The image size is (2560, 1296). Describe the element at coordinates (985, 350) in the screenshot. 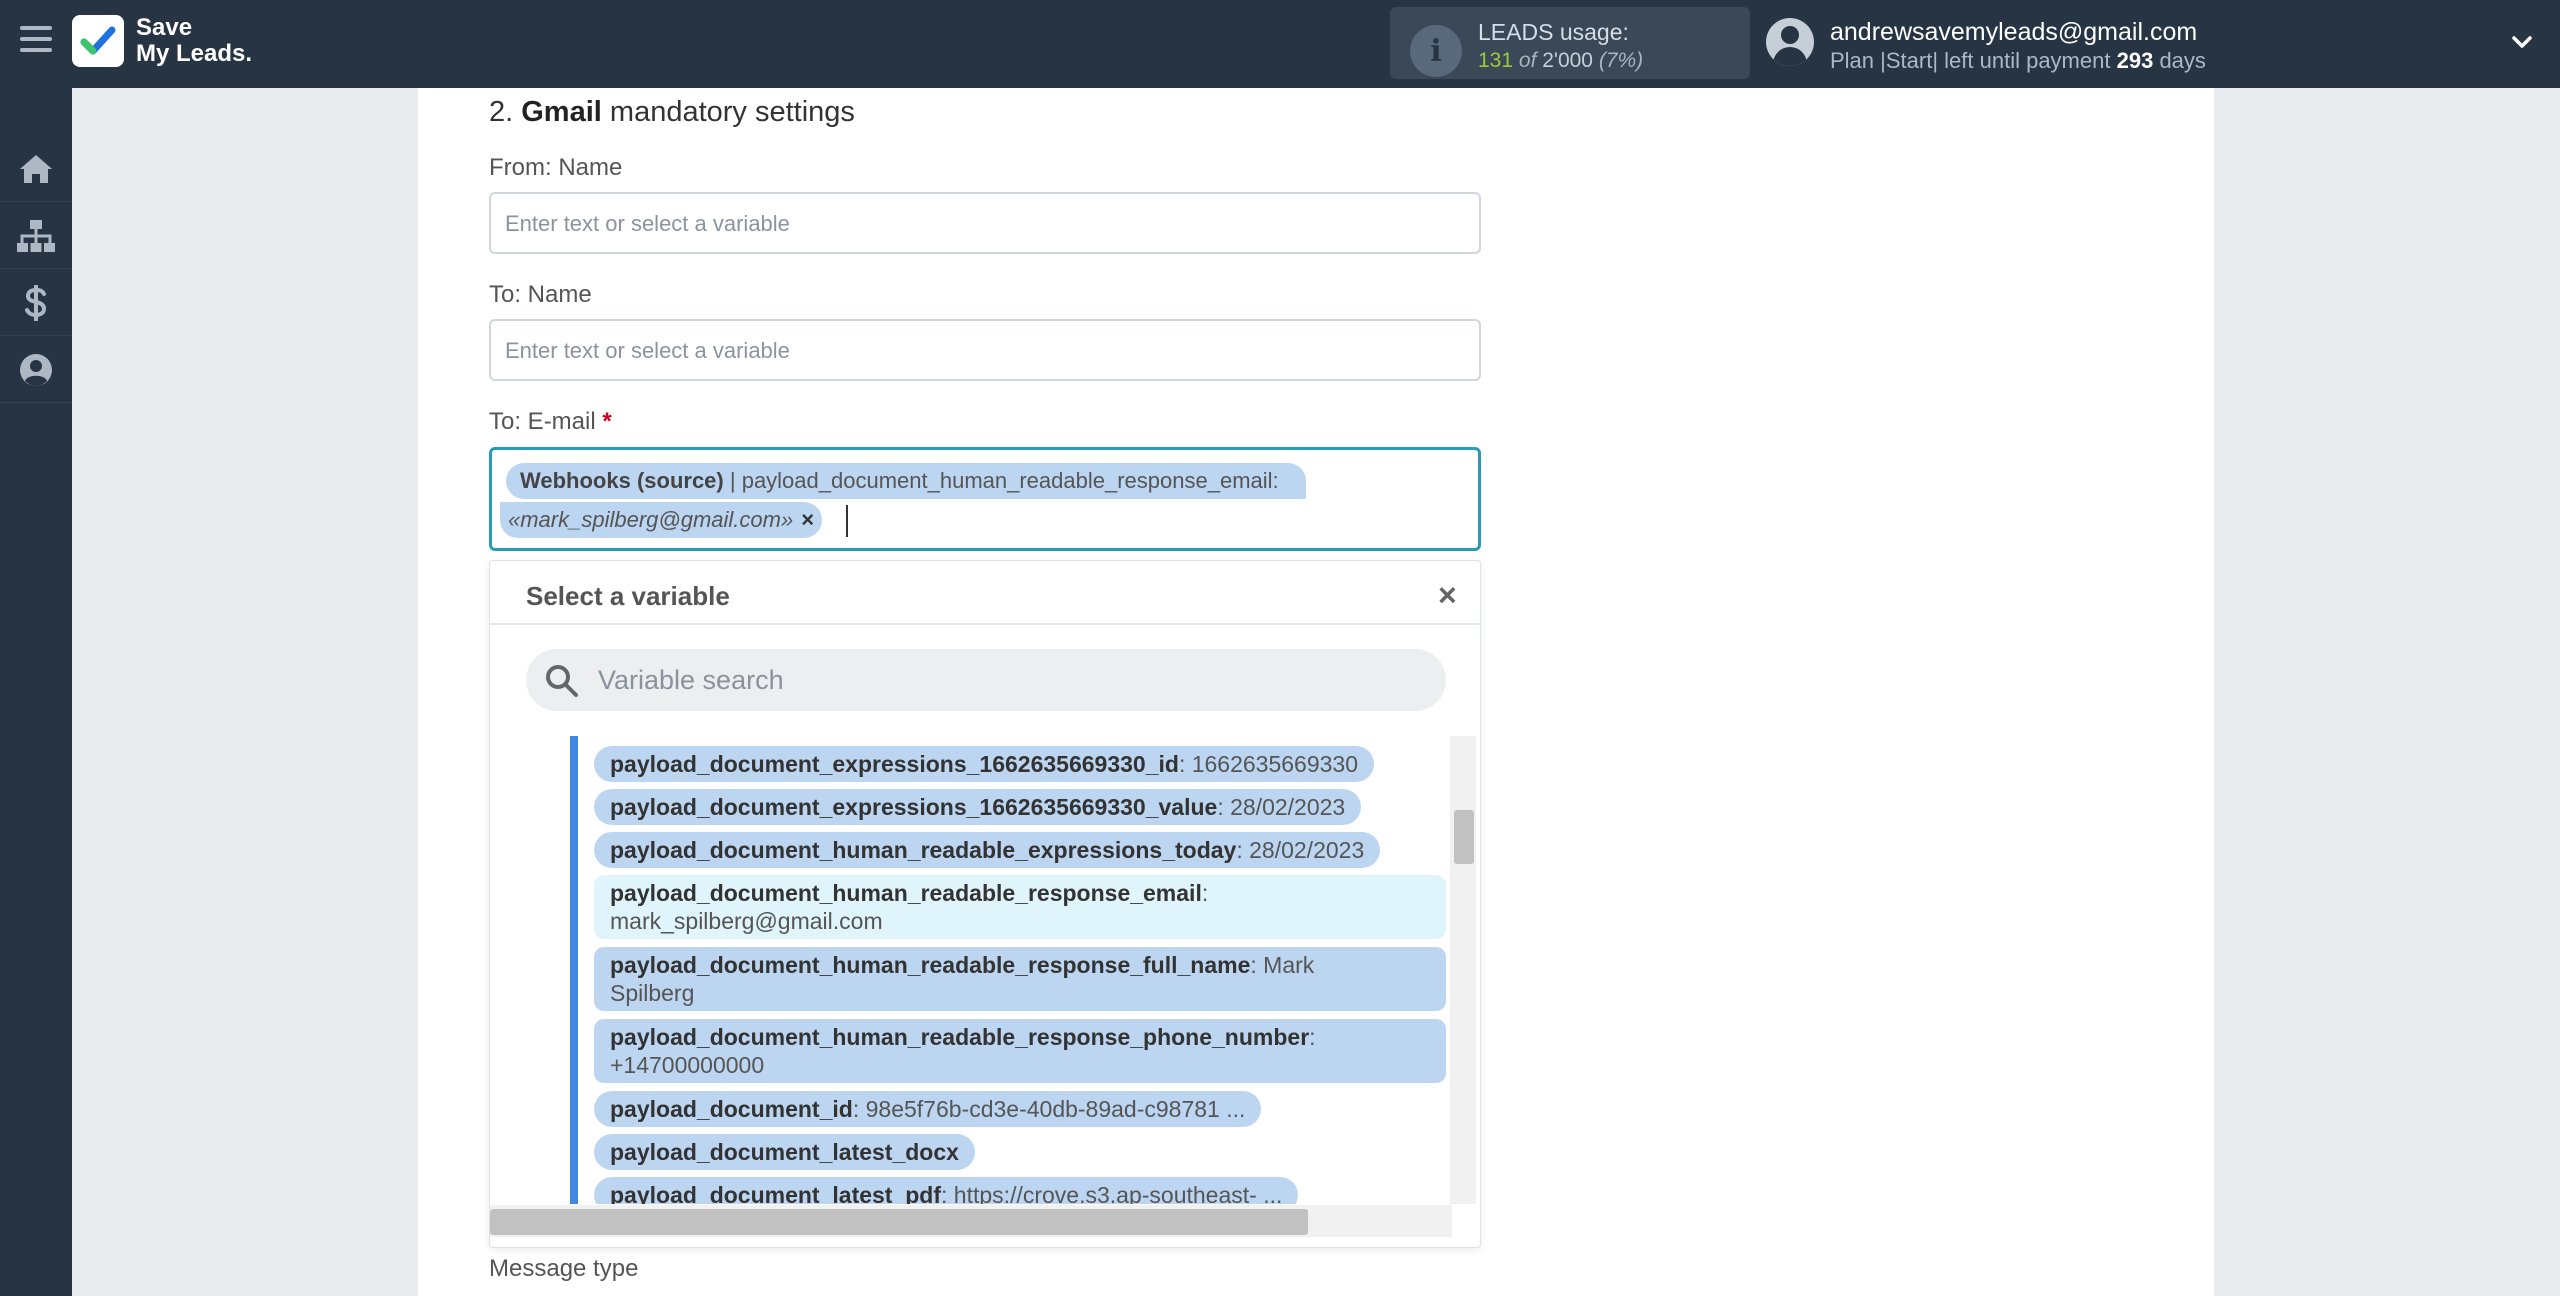

I see `to-name-input: Enter text or select a variable` at that location.